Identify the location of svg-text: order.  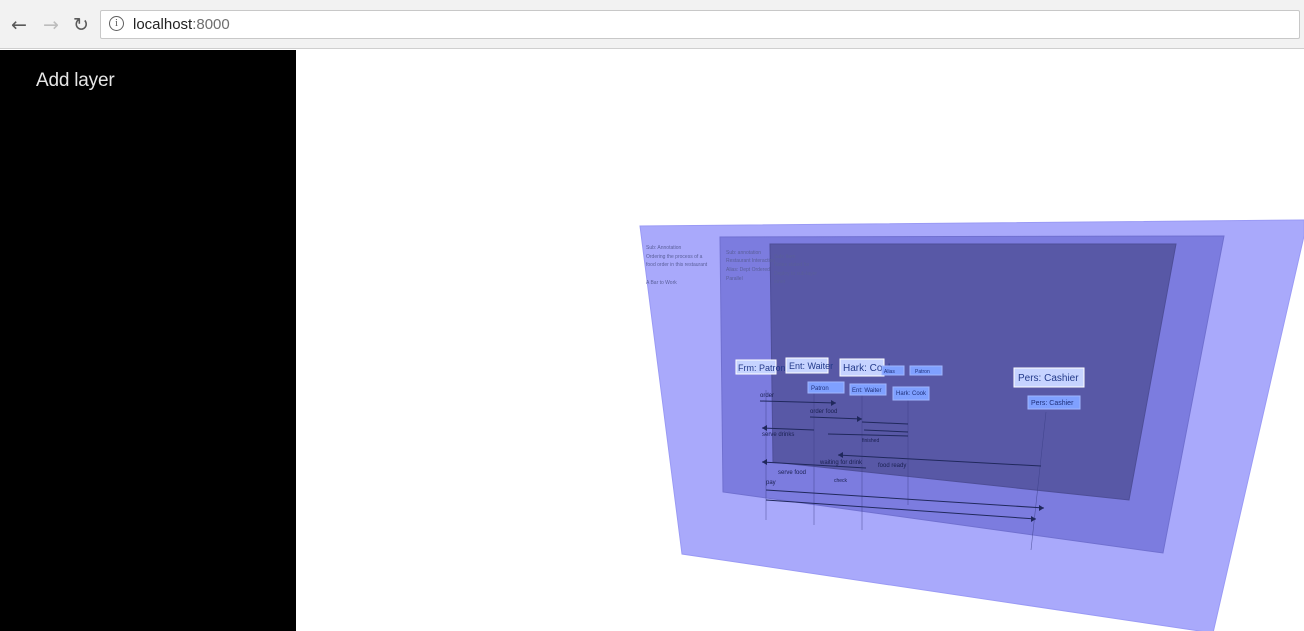
(767, 396).